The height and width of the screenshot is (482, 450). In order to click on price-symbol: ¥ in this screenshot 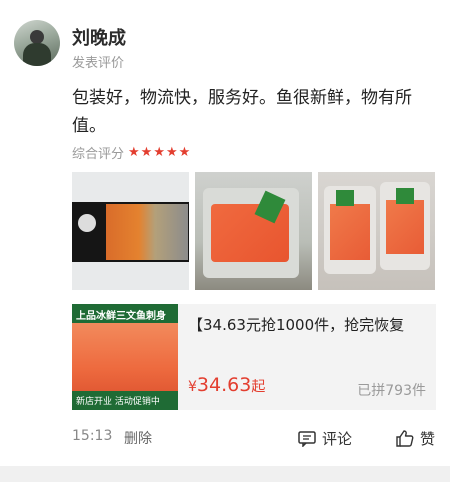, I will do `click(192, 387)`.